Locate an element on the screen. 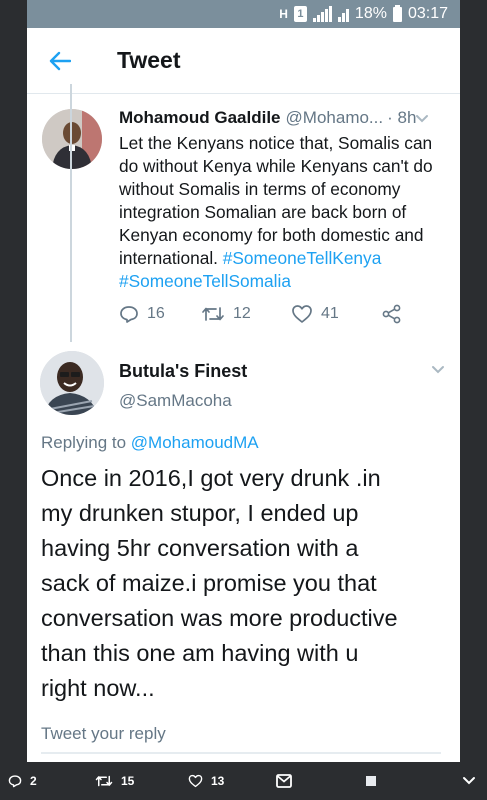  reply-text-line: conversation was more productive is located at coordinates (219, 618).